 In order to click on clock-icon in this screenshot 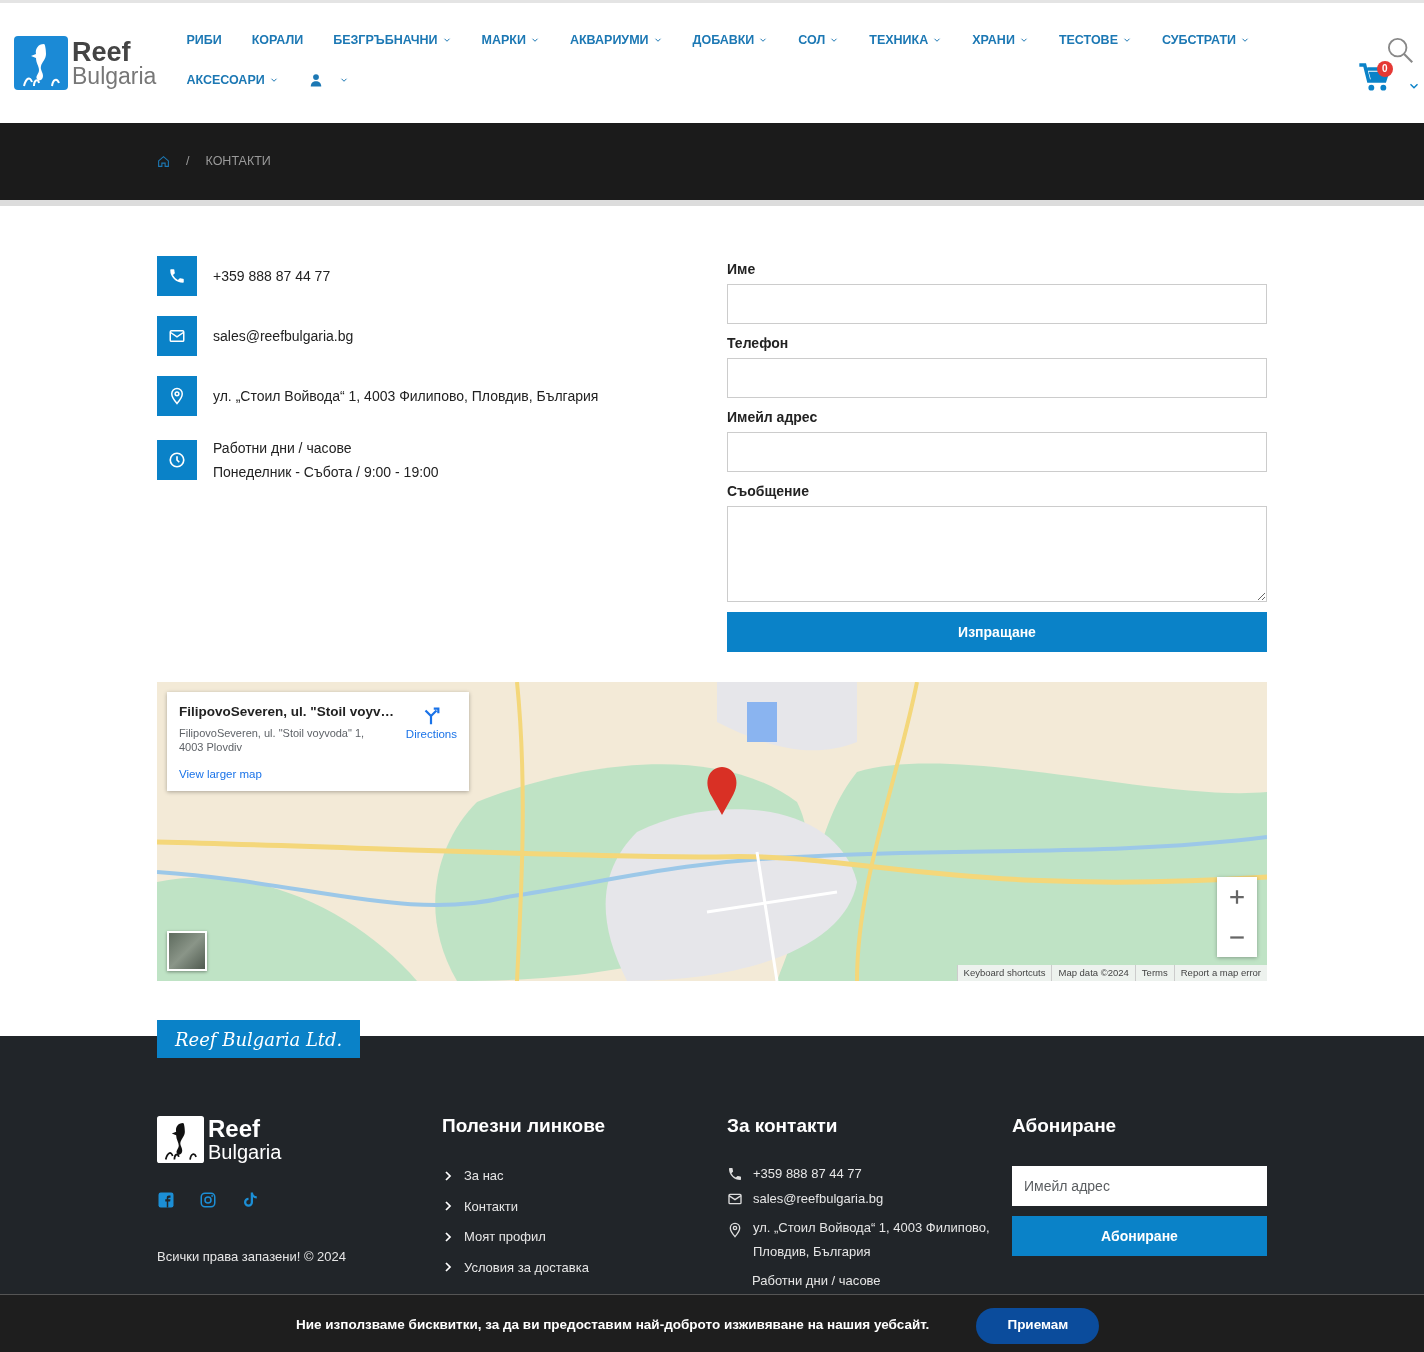, I will do `click(177, 460)`.